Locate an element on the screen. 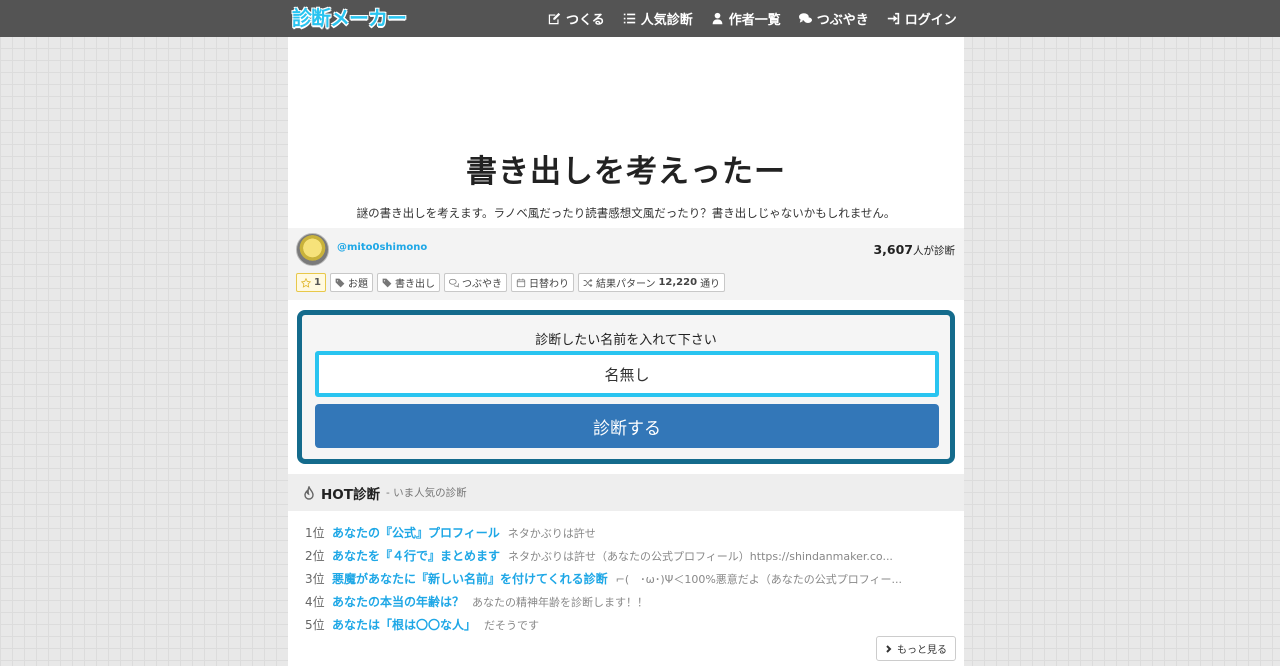  hot-rank: 4位 is located at coordinates (315, 602).